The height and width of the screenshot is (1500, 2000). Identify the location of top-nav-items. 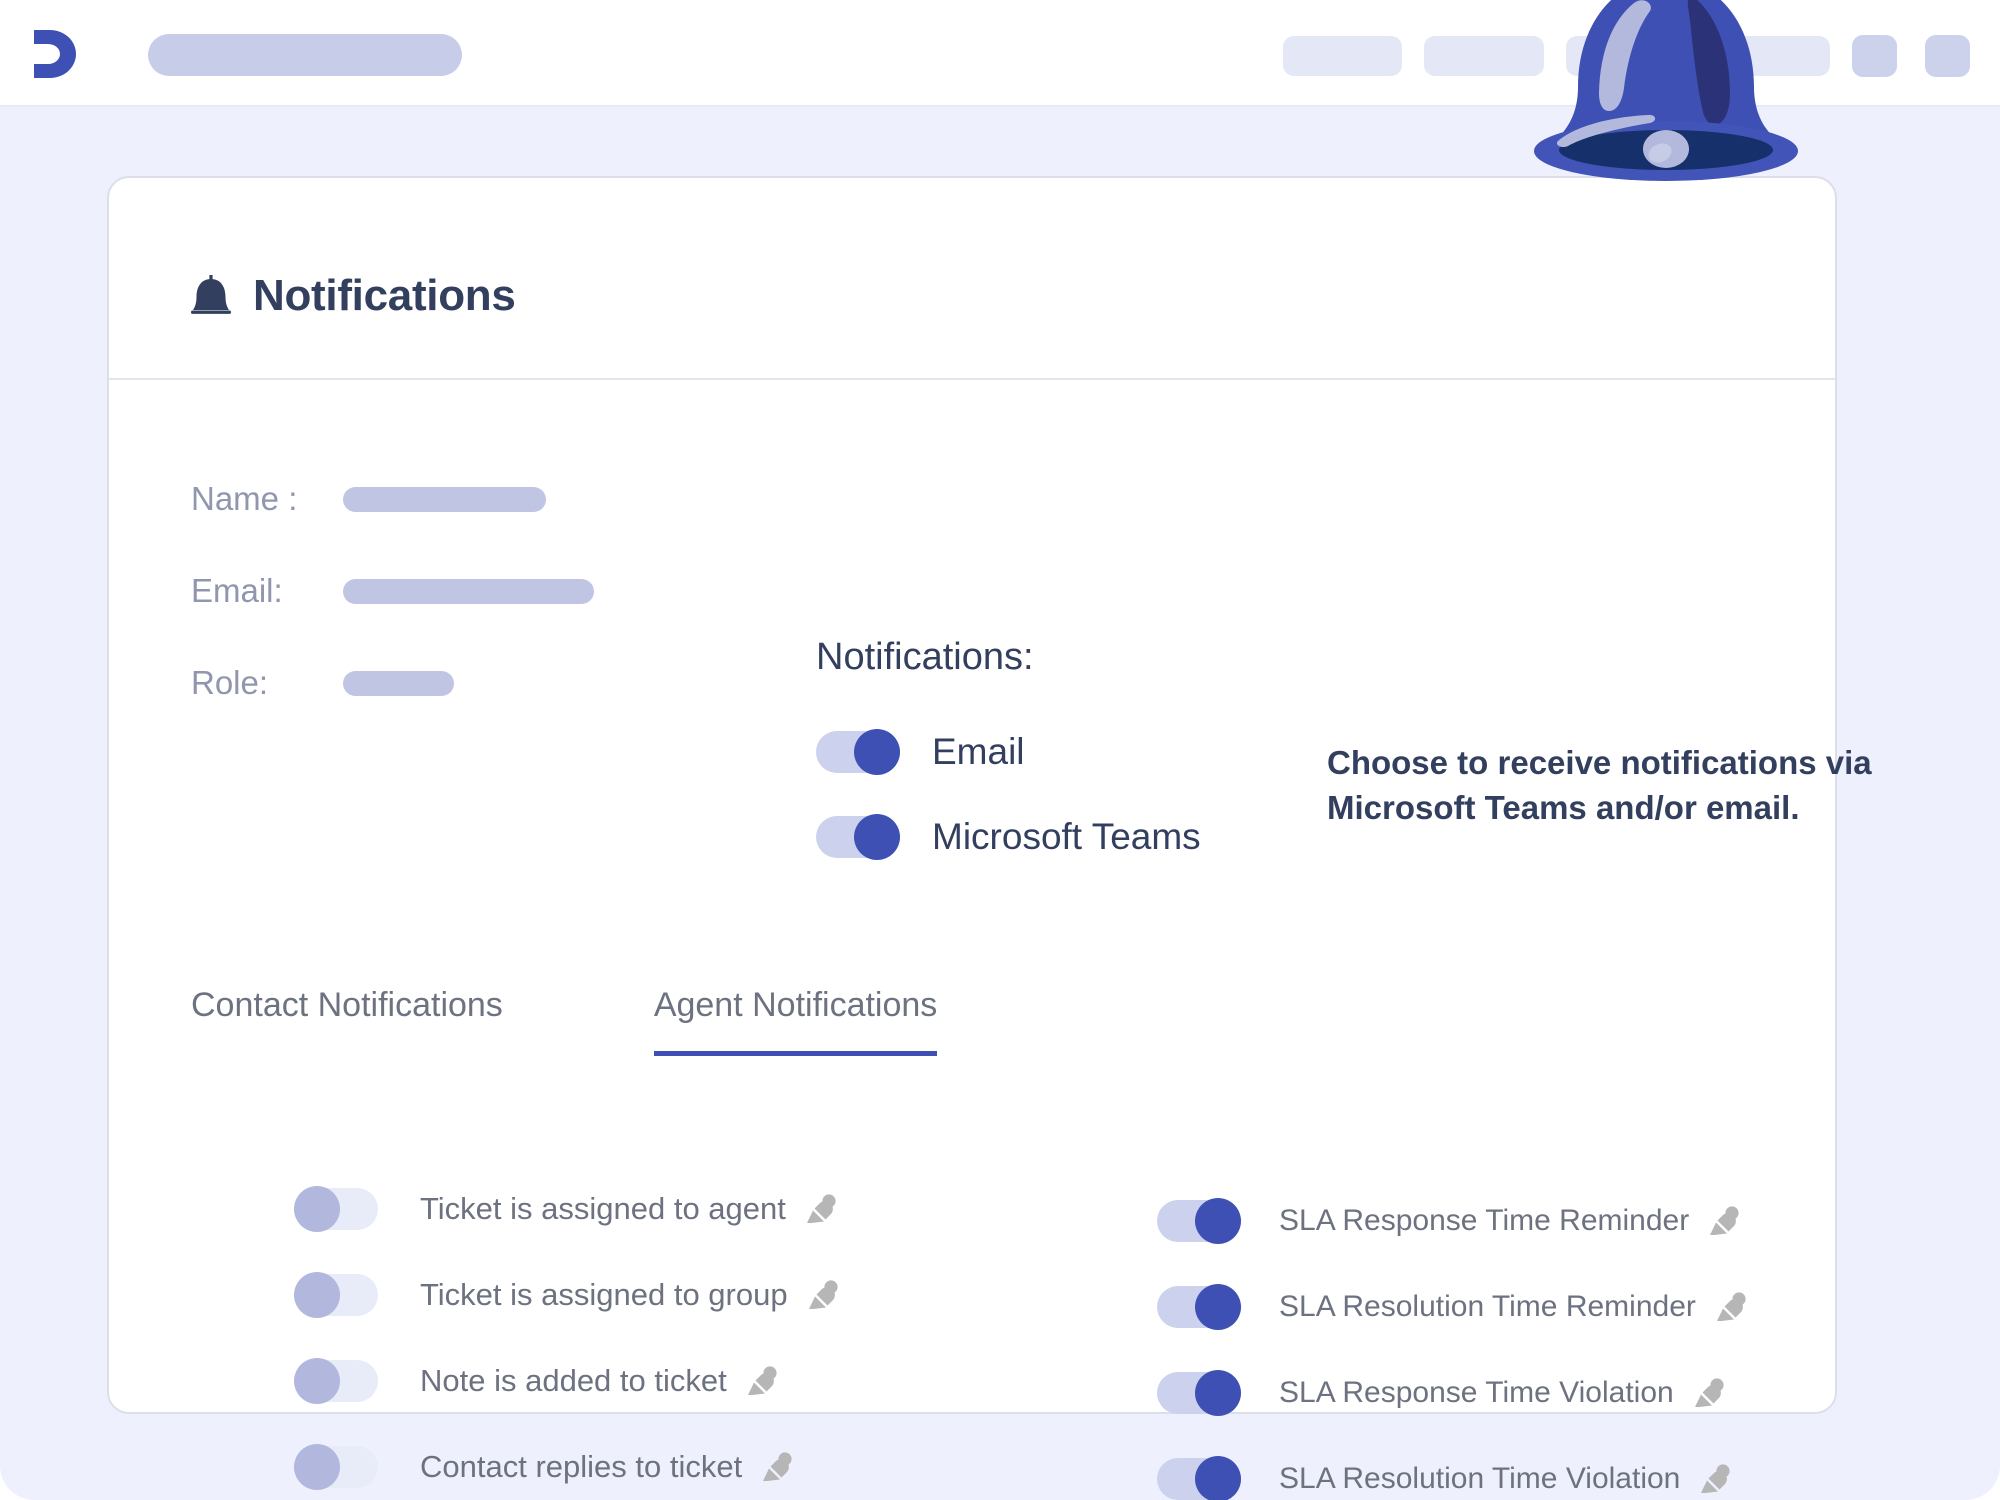
(1626, 56).